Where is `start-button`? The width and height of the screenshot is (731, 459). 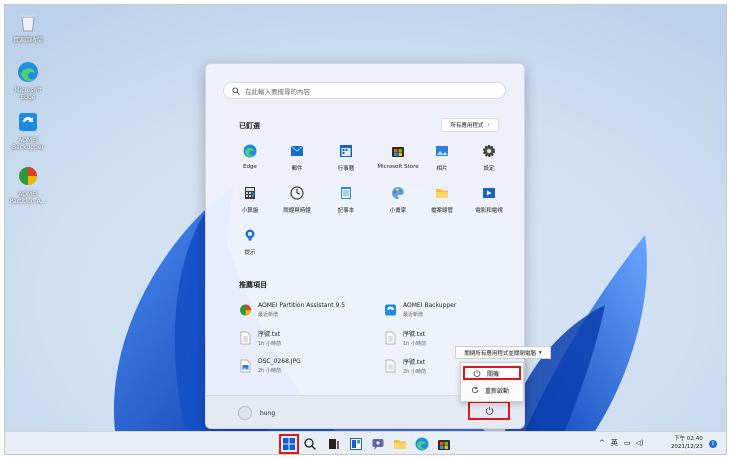 start-button is located at coordinates (289, 444).